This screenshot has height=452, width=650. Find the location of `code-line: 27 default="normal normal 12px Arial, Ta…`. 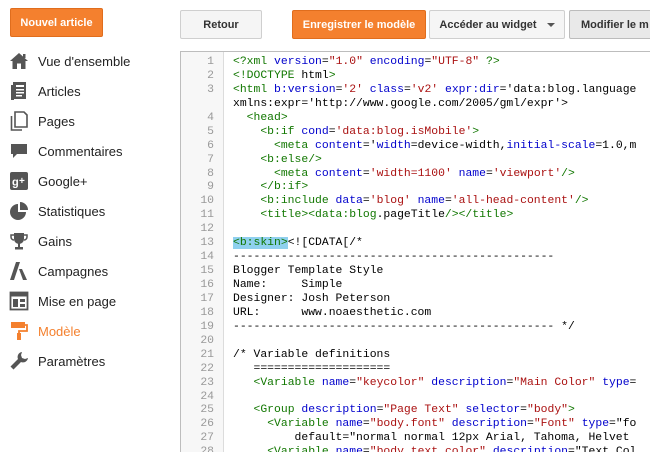

code-line: 27 default="normal normal 12px Arial, Ta… is located at coordinates (415, 439).